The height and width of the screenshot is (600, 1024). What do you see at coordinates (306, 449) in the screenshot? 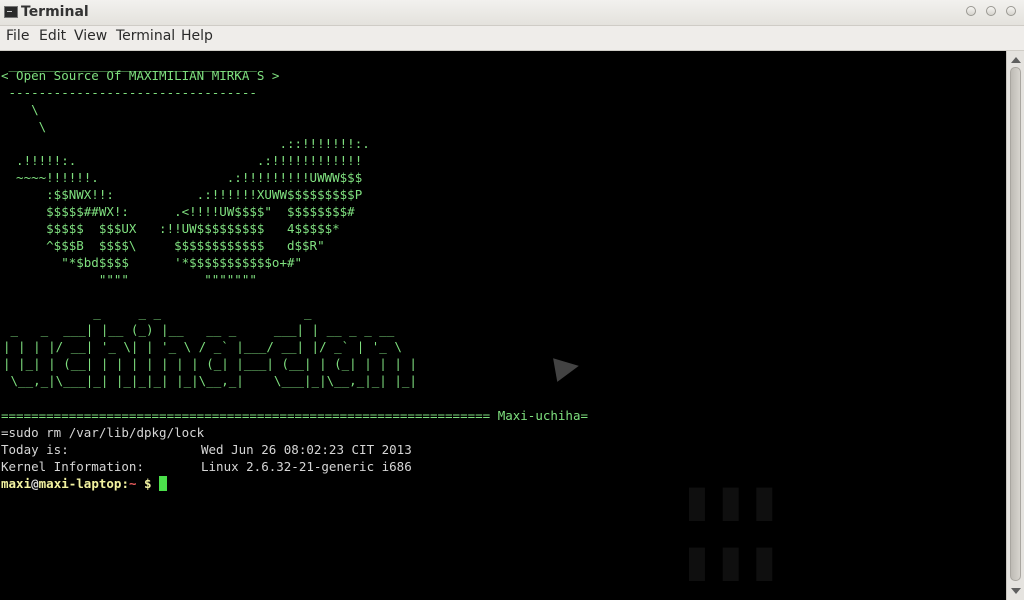
I see `today-value: Wed Jun 26 08:02:23 CIT 2013` at bounding box center [306, 449].